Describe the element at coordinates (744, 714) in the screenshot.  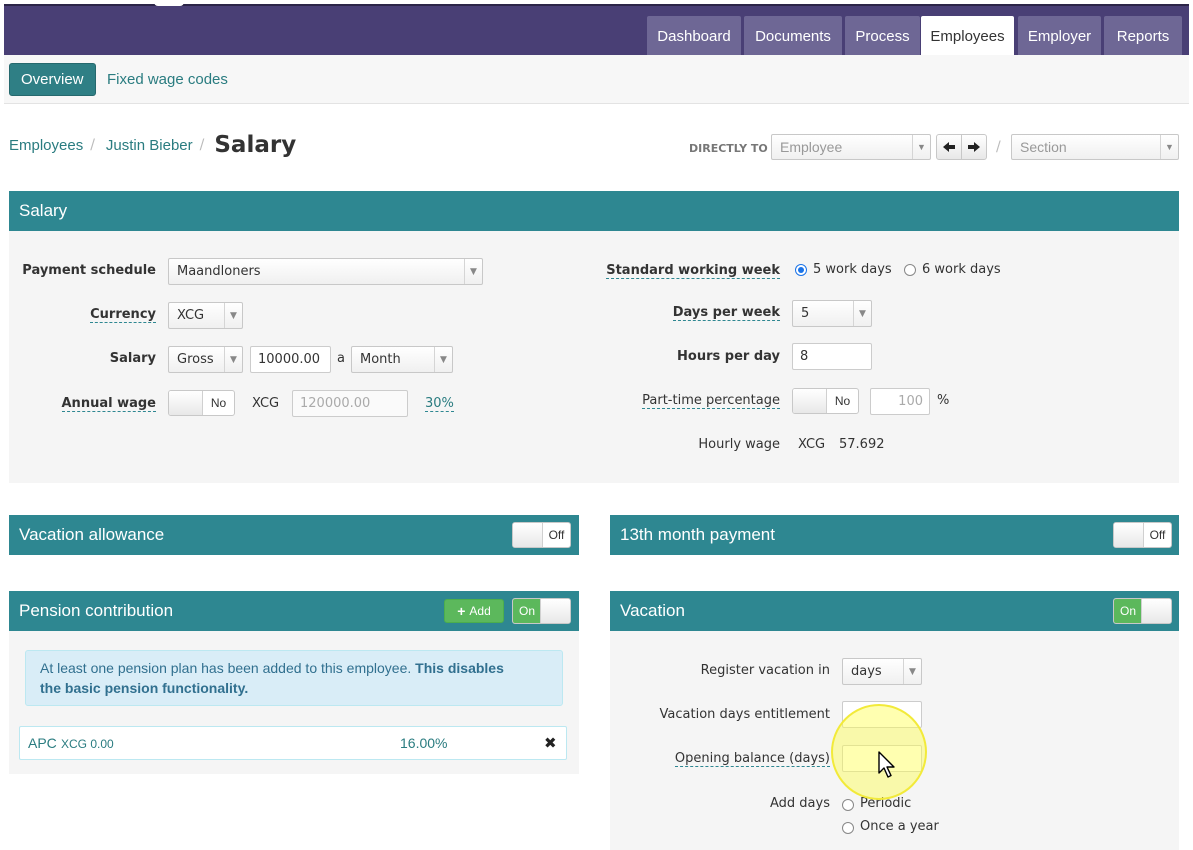
I see `entitlement-label: Vacation days entitlement` at that location.